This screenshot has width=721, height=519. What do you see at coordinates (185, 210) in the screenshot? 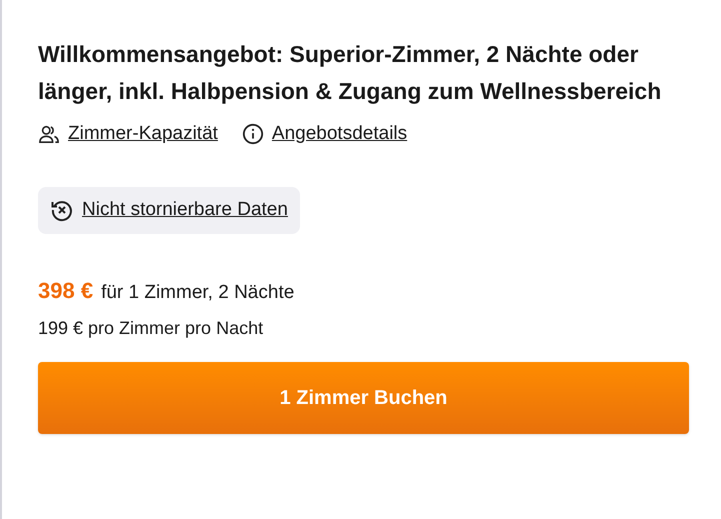
I see `cancellation-link: Nicht stornierbare Daten` at bounding box center [185, 210].